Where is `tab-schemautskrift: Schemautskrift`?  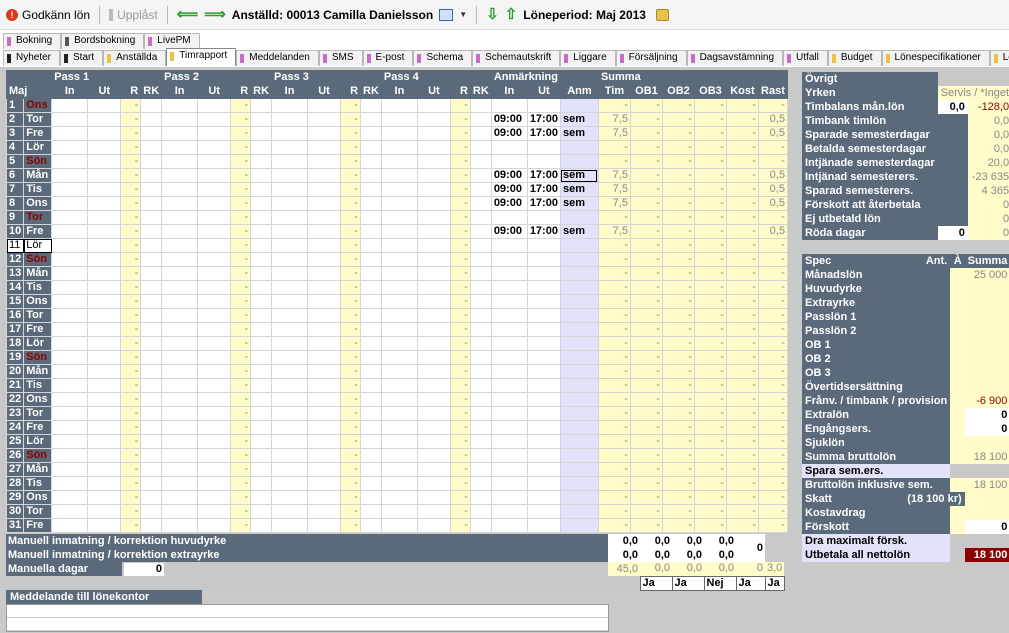 tab-schemautskrift: Schemautskrift is located at coordinates (516, 58).